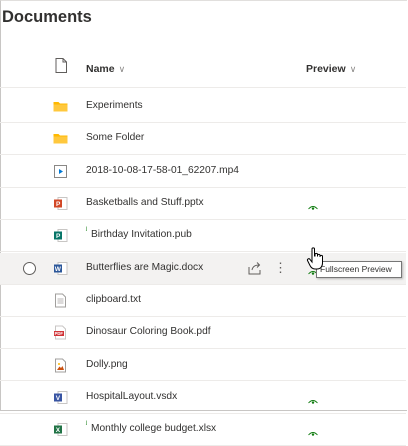 The height and width of the screenshot is (446, 408). Describe the element at coordinates (29, 268) in the screenshot. I see `row-select-radio` at that location.